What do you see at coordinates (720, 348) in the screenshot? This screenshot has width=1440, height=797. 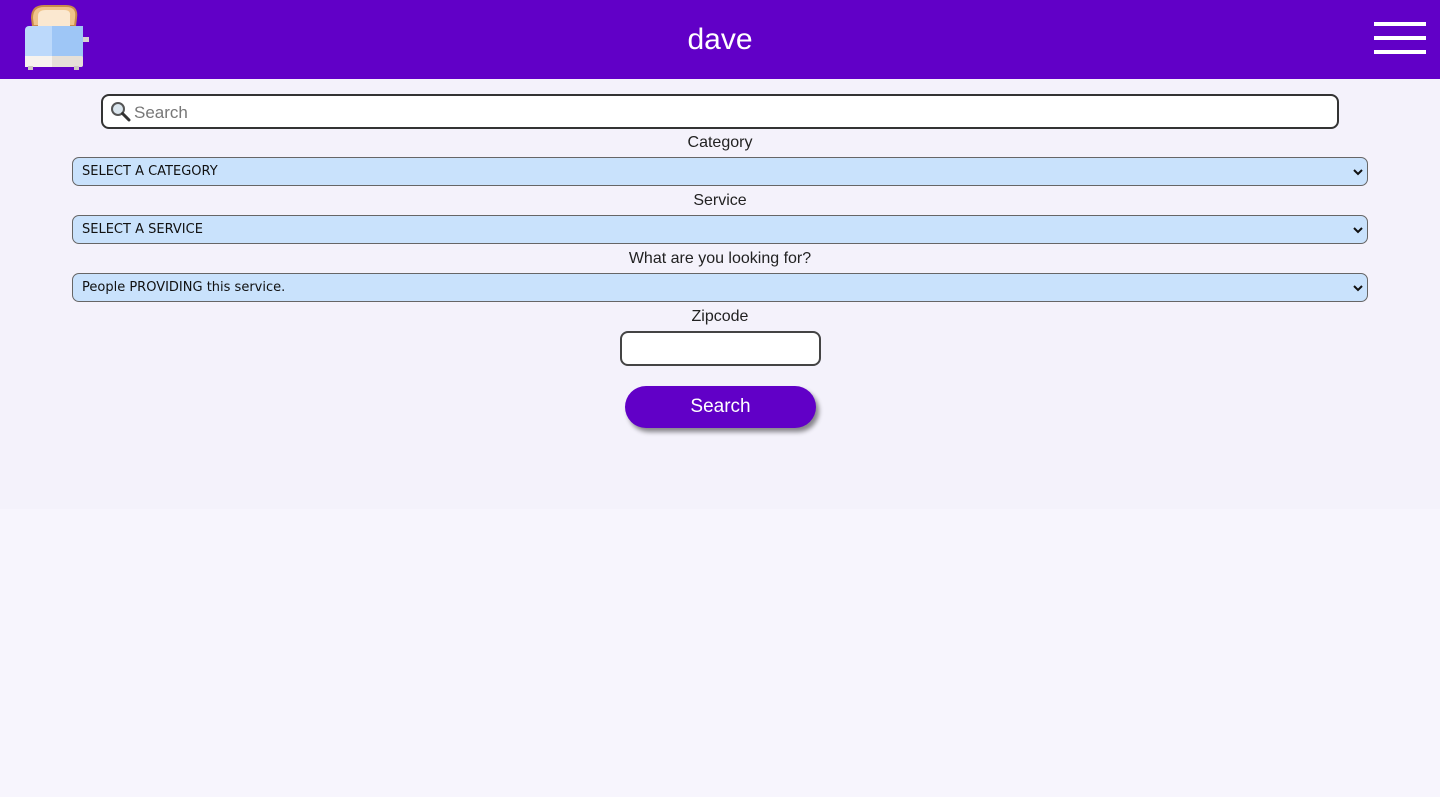 I see `zipcode-input` at bounding box center [720, 348].